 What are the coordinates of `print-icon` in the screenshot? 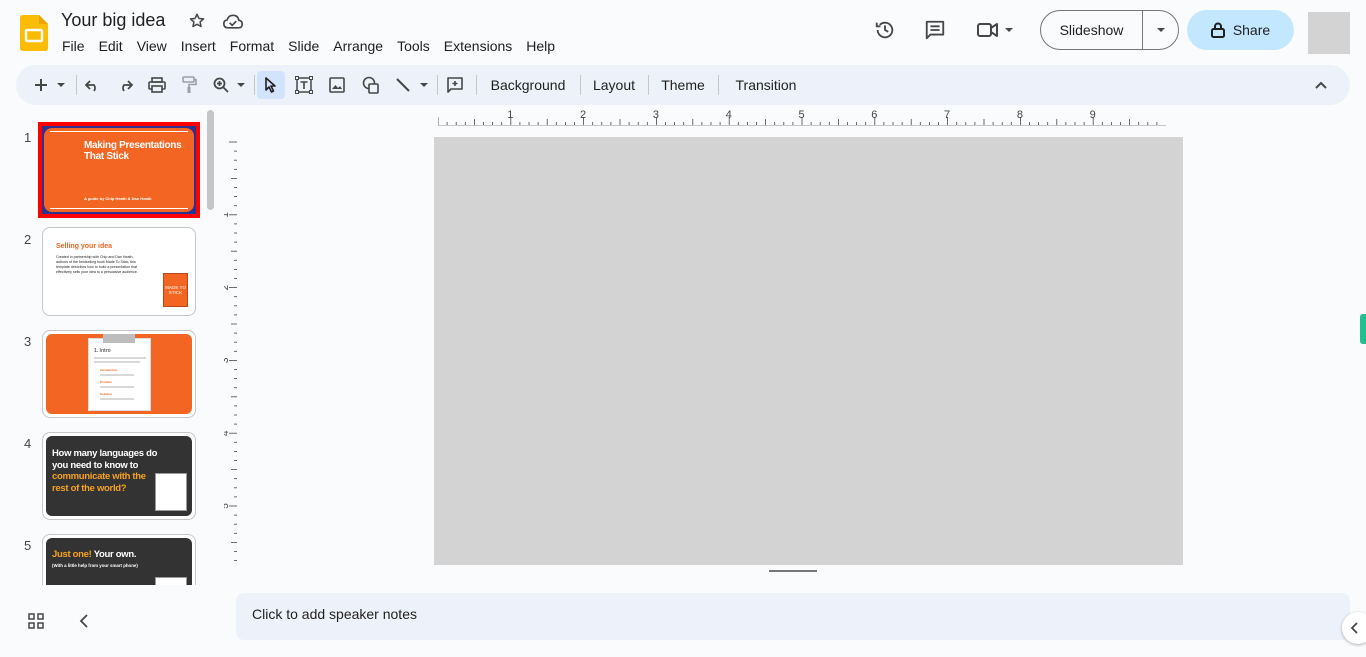 It's located at (157, 85).